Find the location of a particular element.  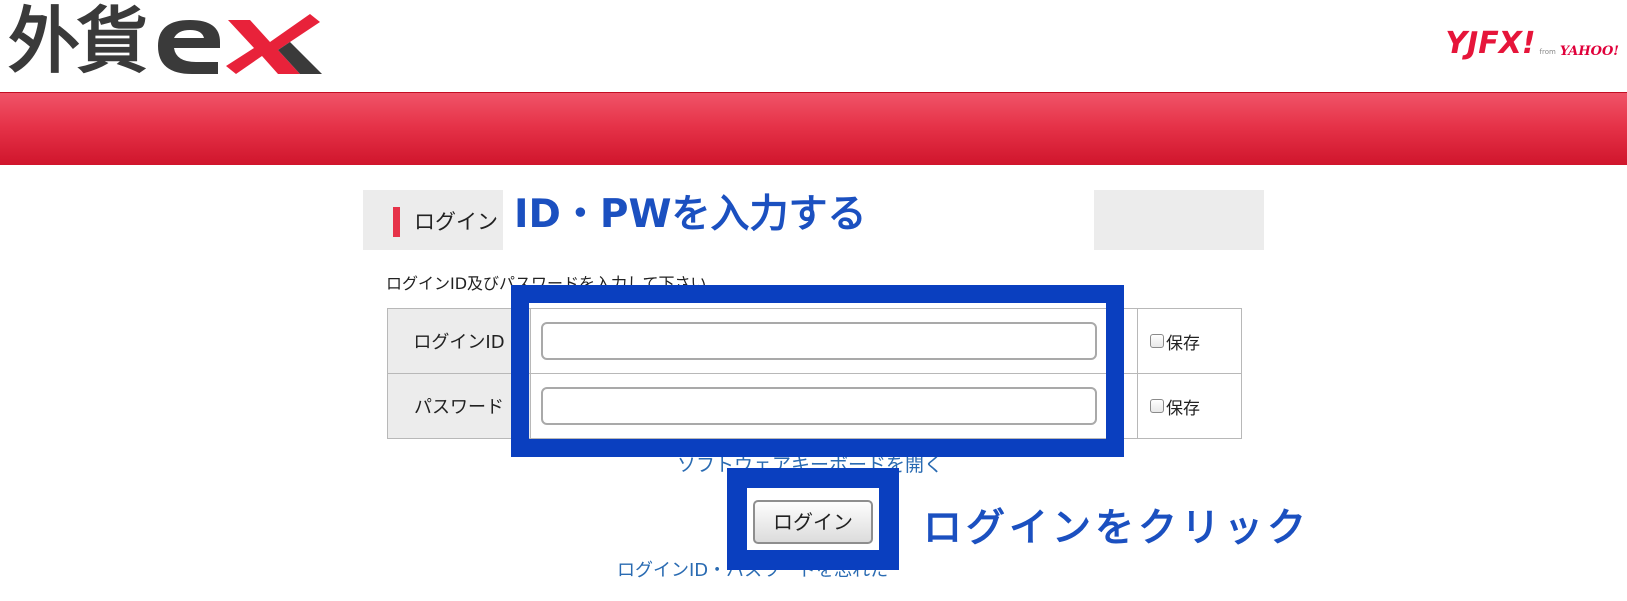

save-login-id-checkbox is located at coordinates (1157, 341).